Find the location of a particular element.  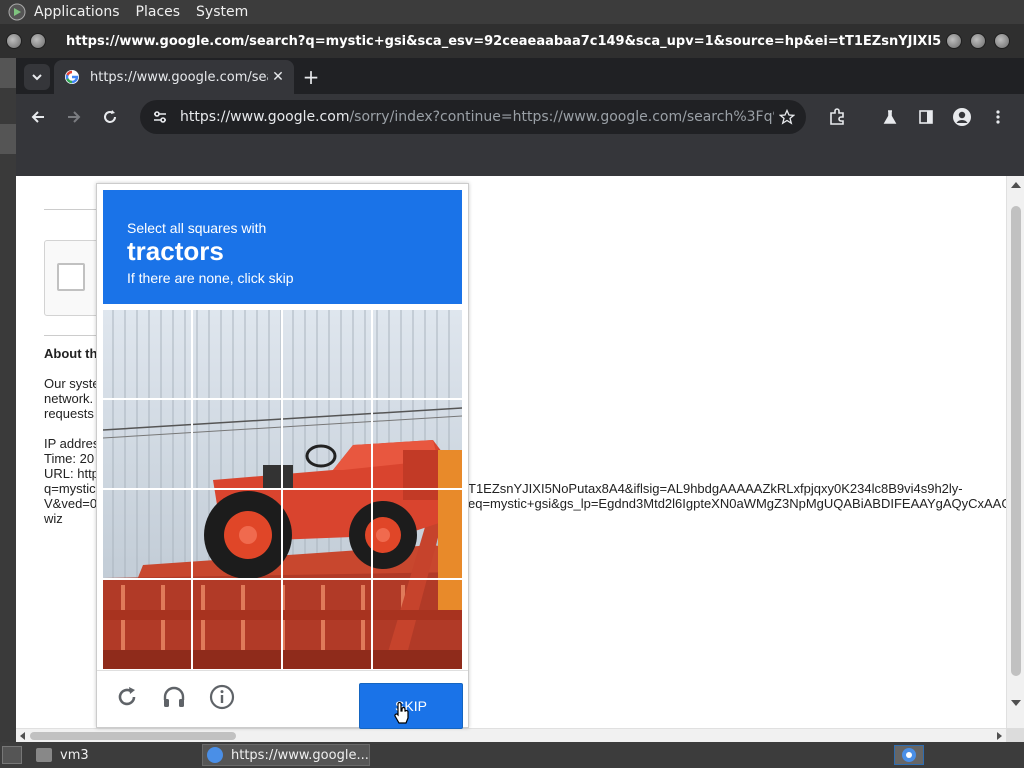

window-minimize-button is located at coordinates (954, 41).